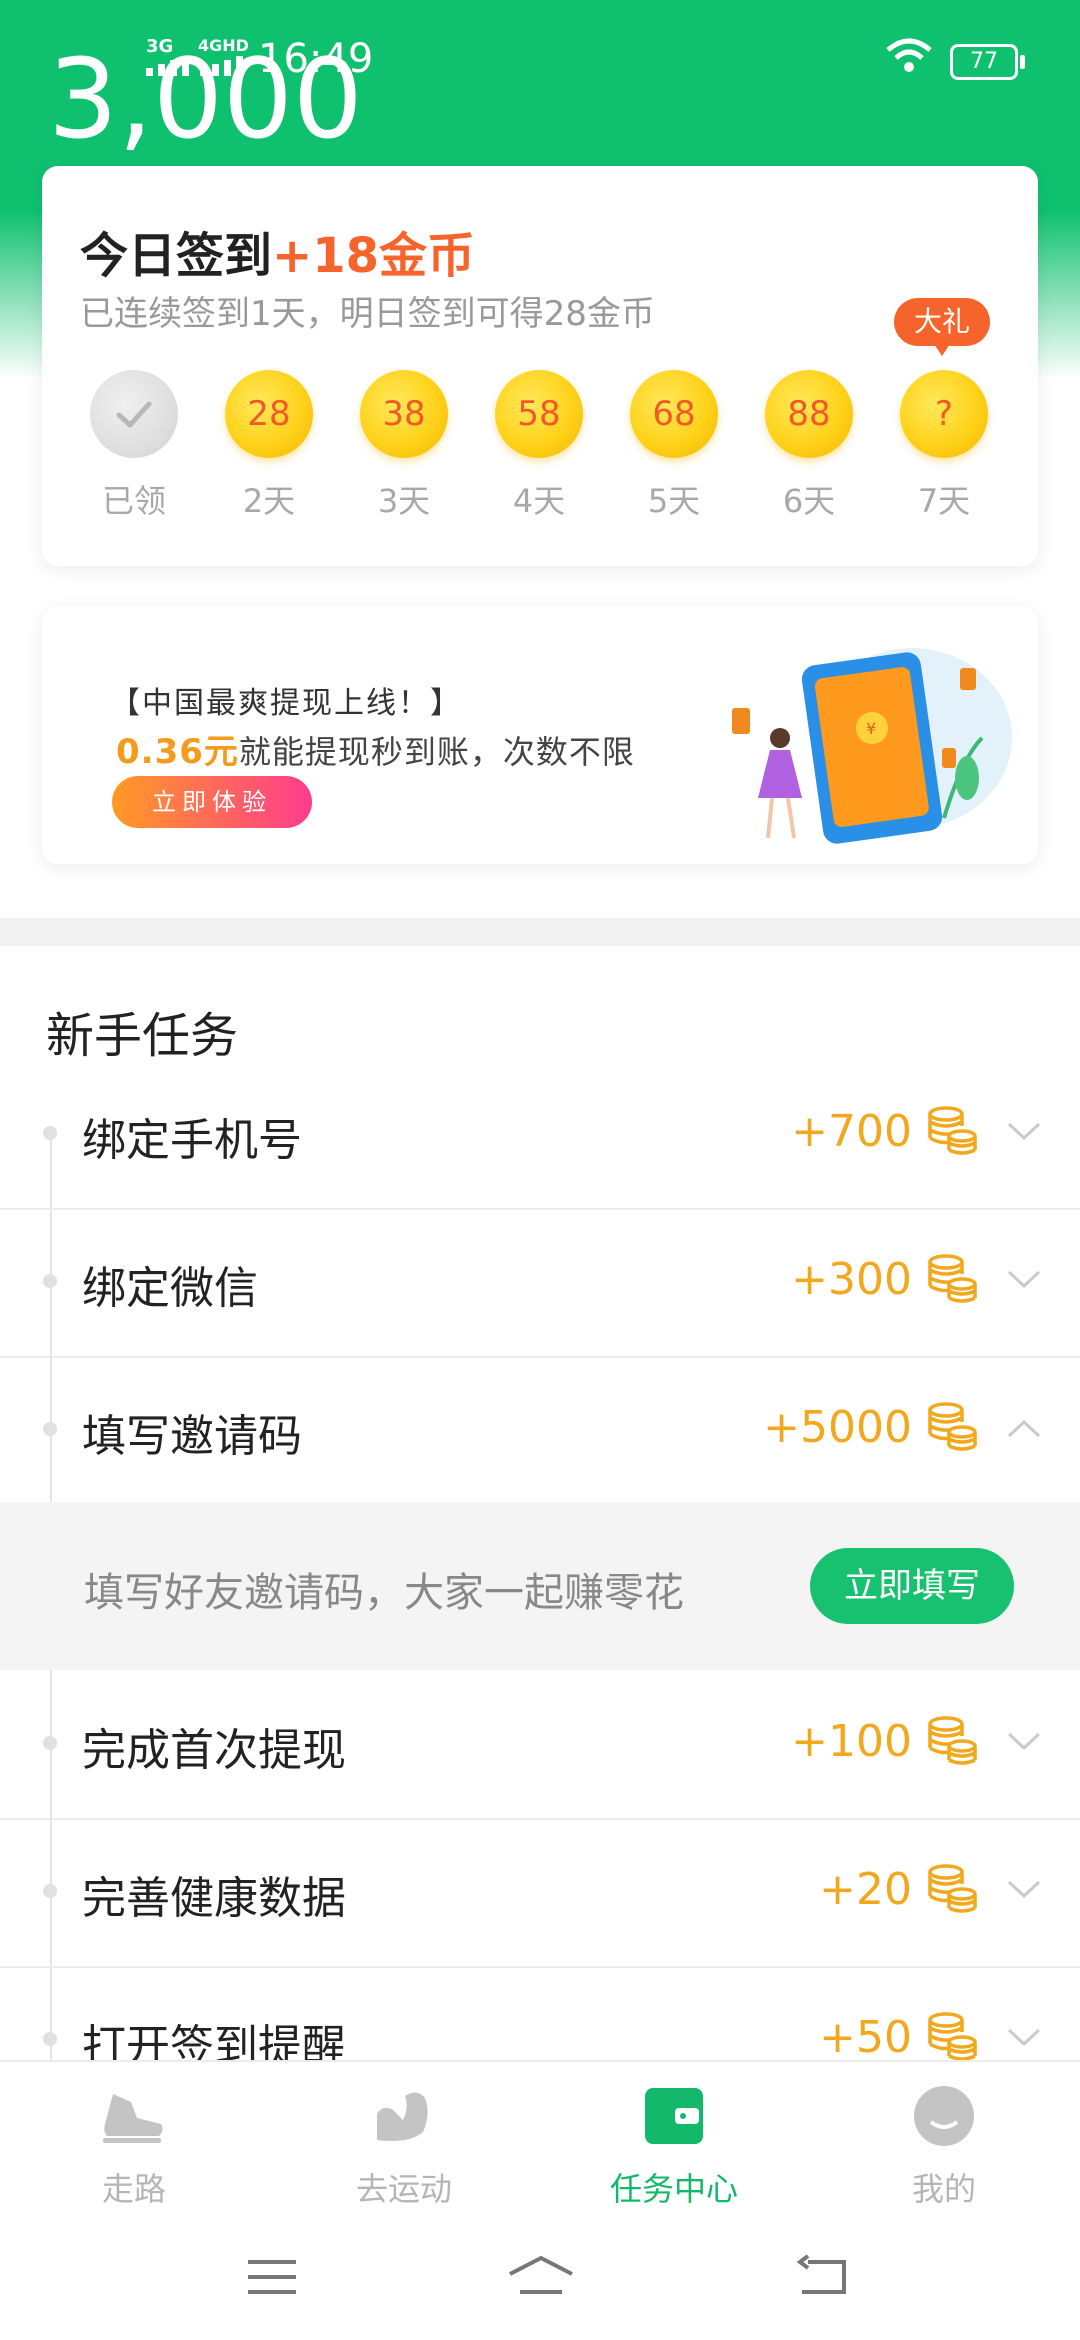 The height and width of the screenshot is (2340, 1080). What do you see at coordinates (944, 414) in the screenshot?
I see `mystery-coin-icon: ?` at bounding box center [944, 414].